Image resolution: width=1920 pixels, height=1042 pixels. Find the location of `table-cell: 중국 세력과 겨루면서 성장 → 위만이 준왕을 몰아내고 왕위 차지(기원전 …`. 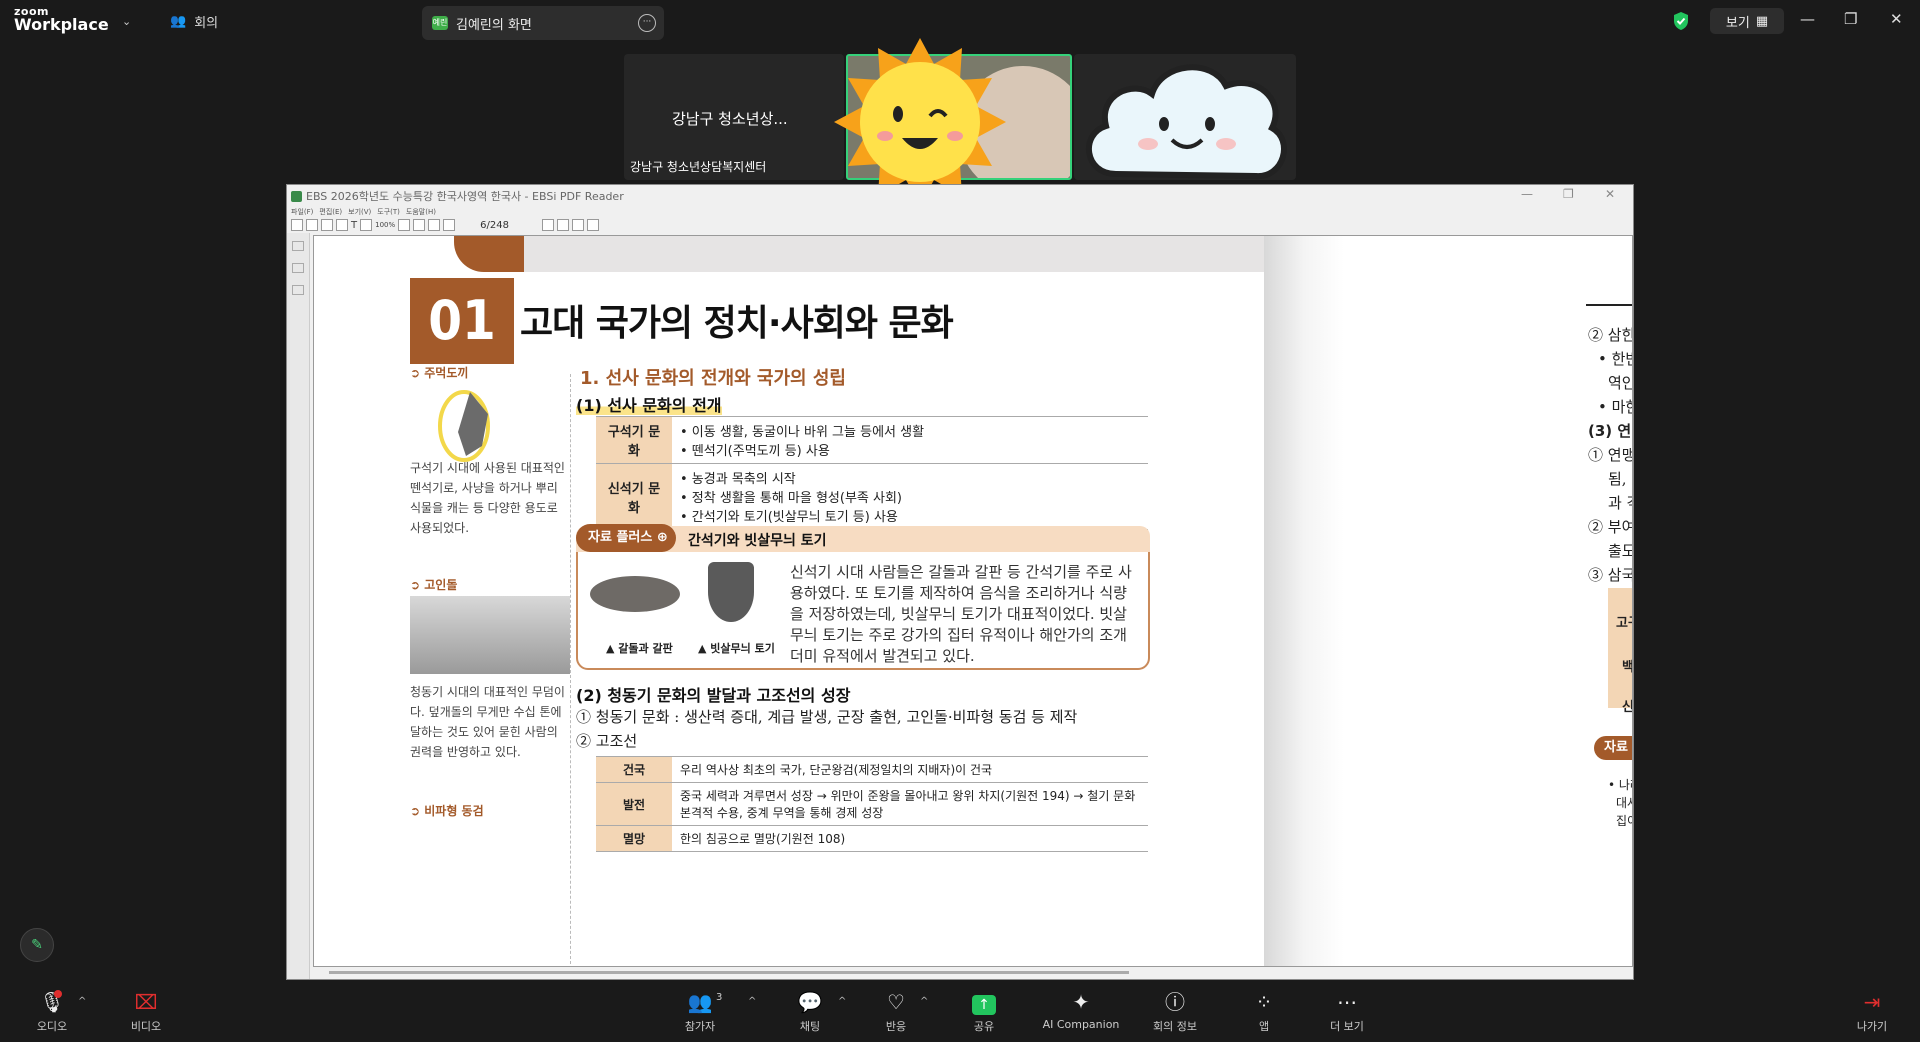

table-cell: 중국 세력과 겨루면서 성장 → 위만이 준왕을 몰아내고 왕위 차지(기원전 … is located at coordinates (910, 804).